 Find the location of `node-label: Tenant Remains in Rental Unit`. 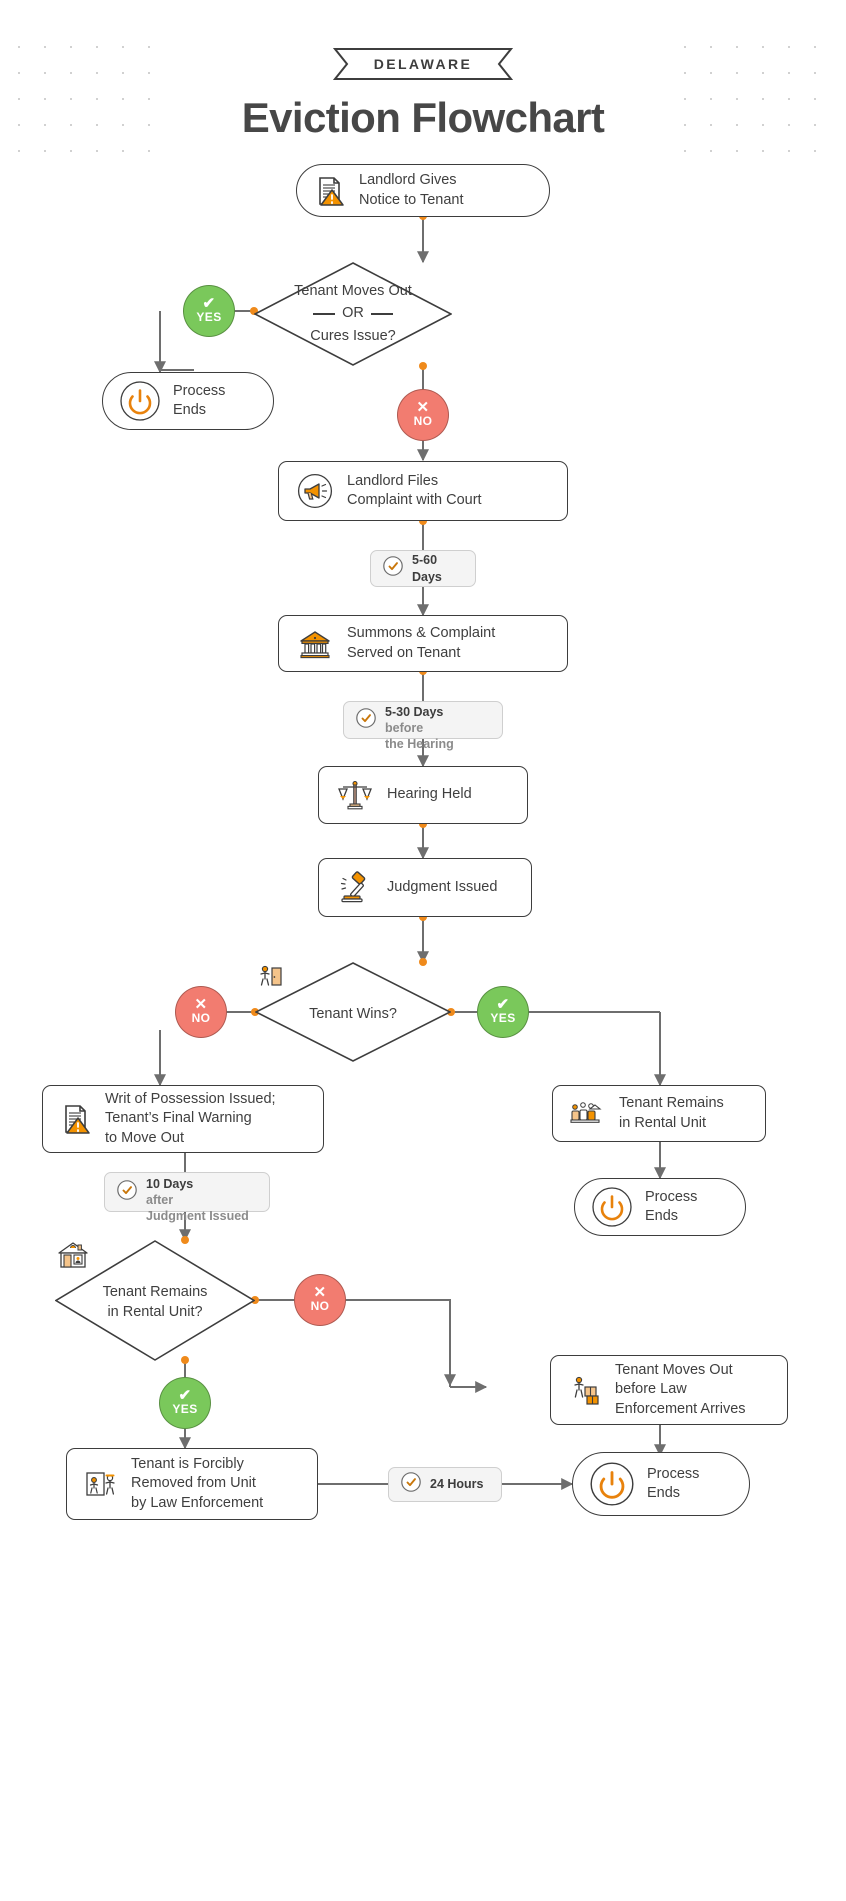

node-label: Tenant Remains in Rental Unit is located at coordinates (671, 1113).